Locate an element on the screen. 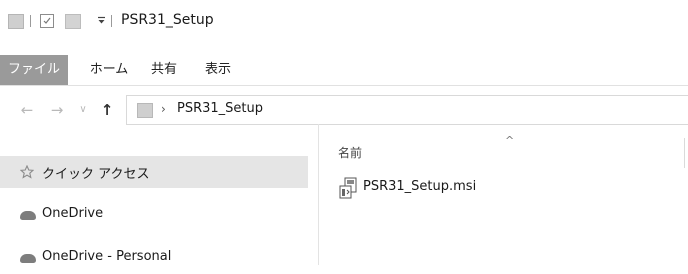 This screenshot has height=274, width=688. breadcrumb-chevron-icon: › is located at coordinates (163, 109).